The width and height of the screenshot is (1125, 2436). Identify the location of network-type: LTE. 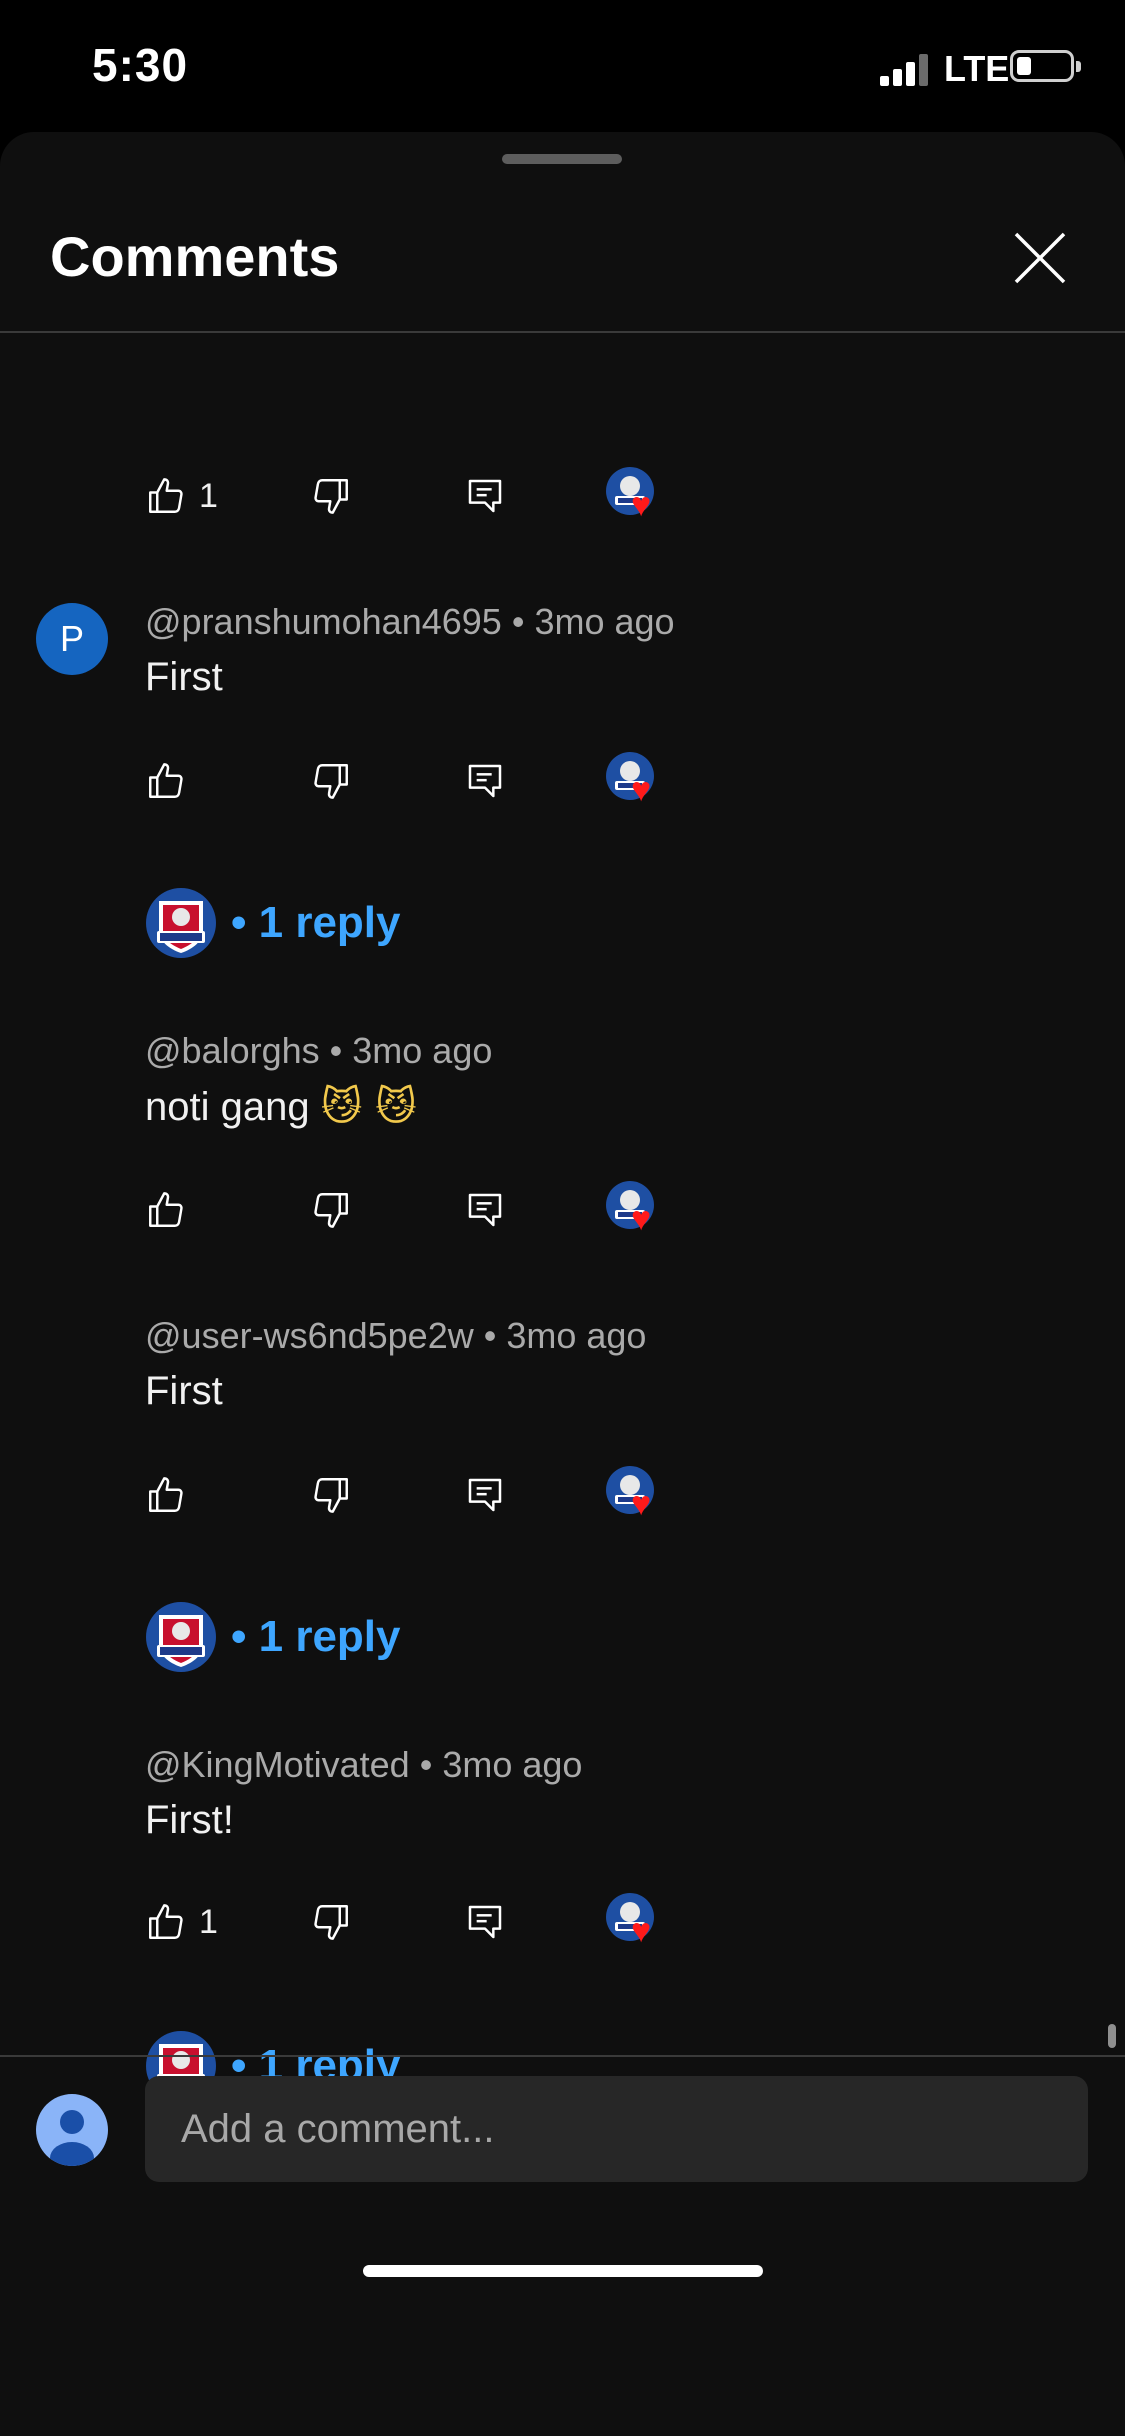
(977, 68).